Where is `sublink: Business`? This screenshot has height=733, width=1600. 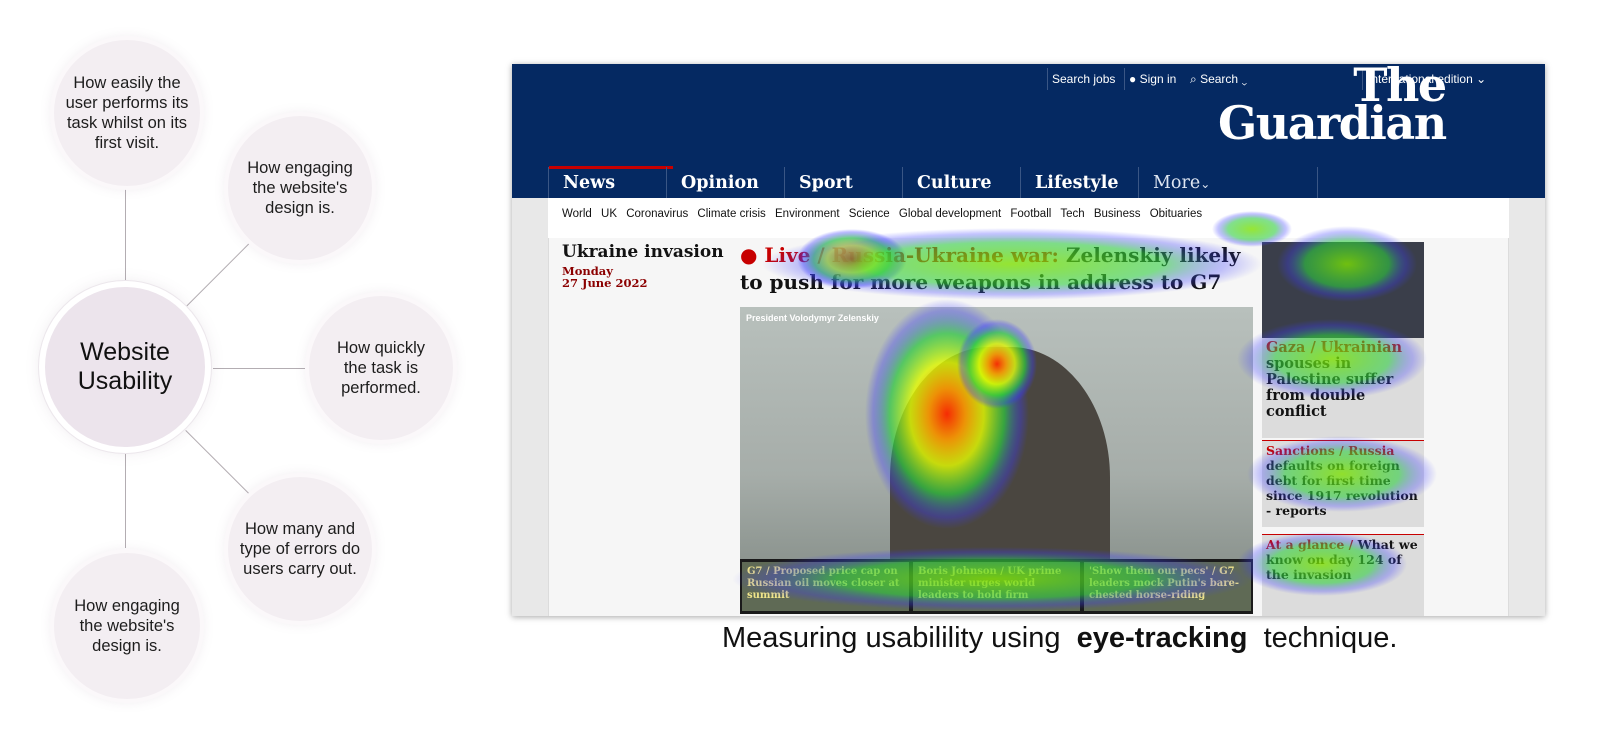
sublink: Business is located at coordinates (1117, 214).